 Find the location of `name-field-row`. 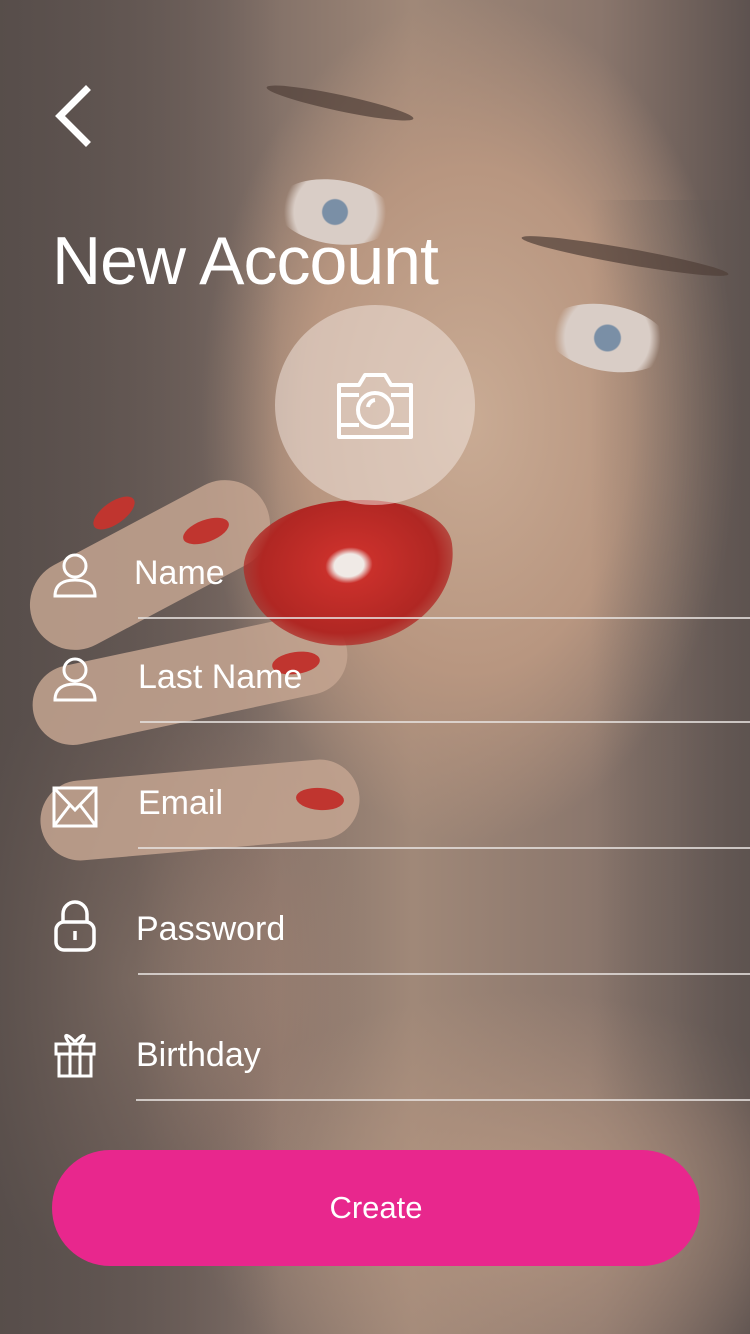

name-field-row is located at coordinates (375, 585).